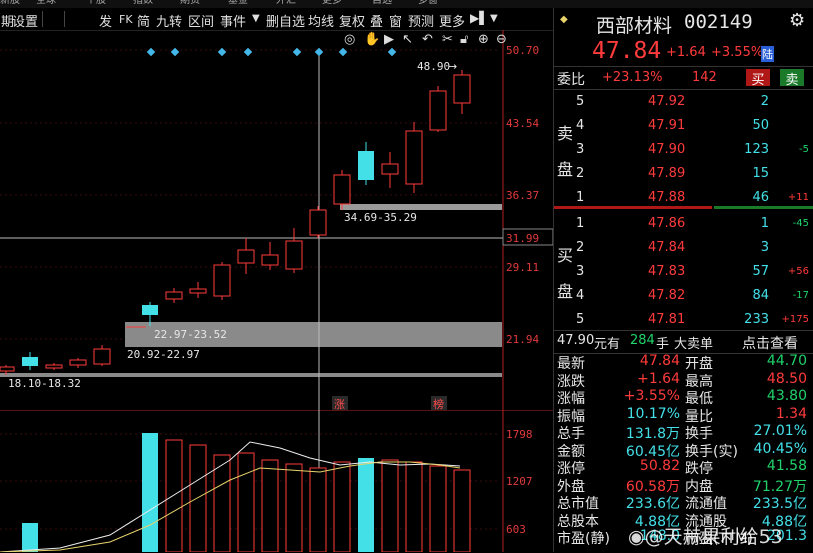  I want to click on bid-volume: 1, so click(764, 223).